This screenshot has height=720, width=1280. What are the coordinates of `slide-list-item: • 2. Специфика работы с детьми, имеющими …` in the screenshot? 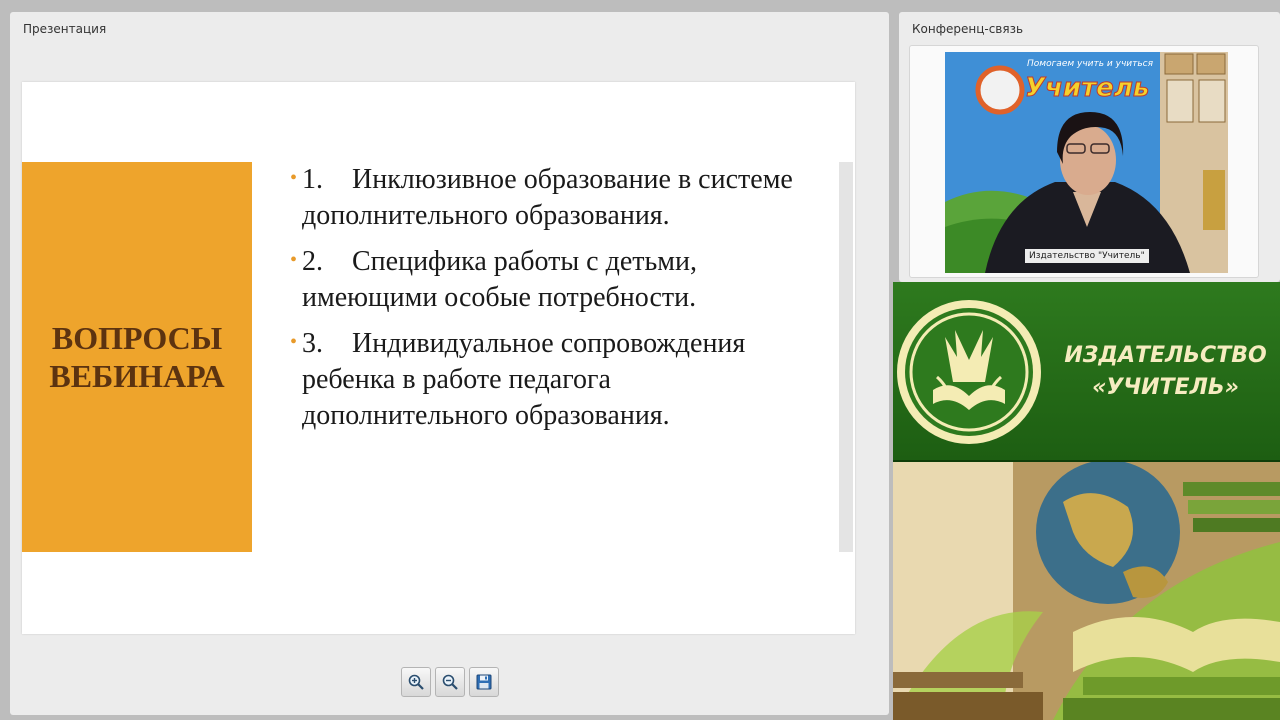 It's located at (550, 280).